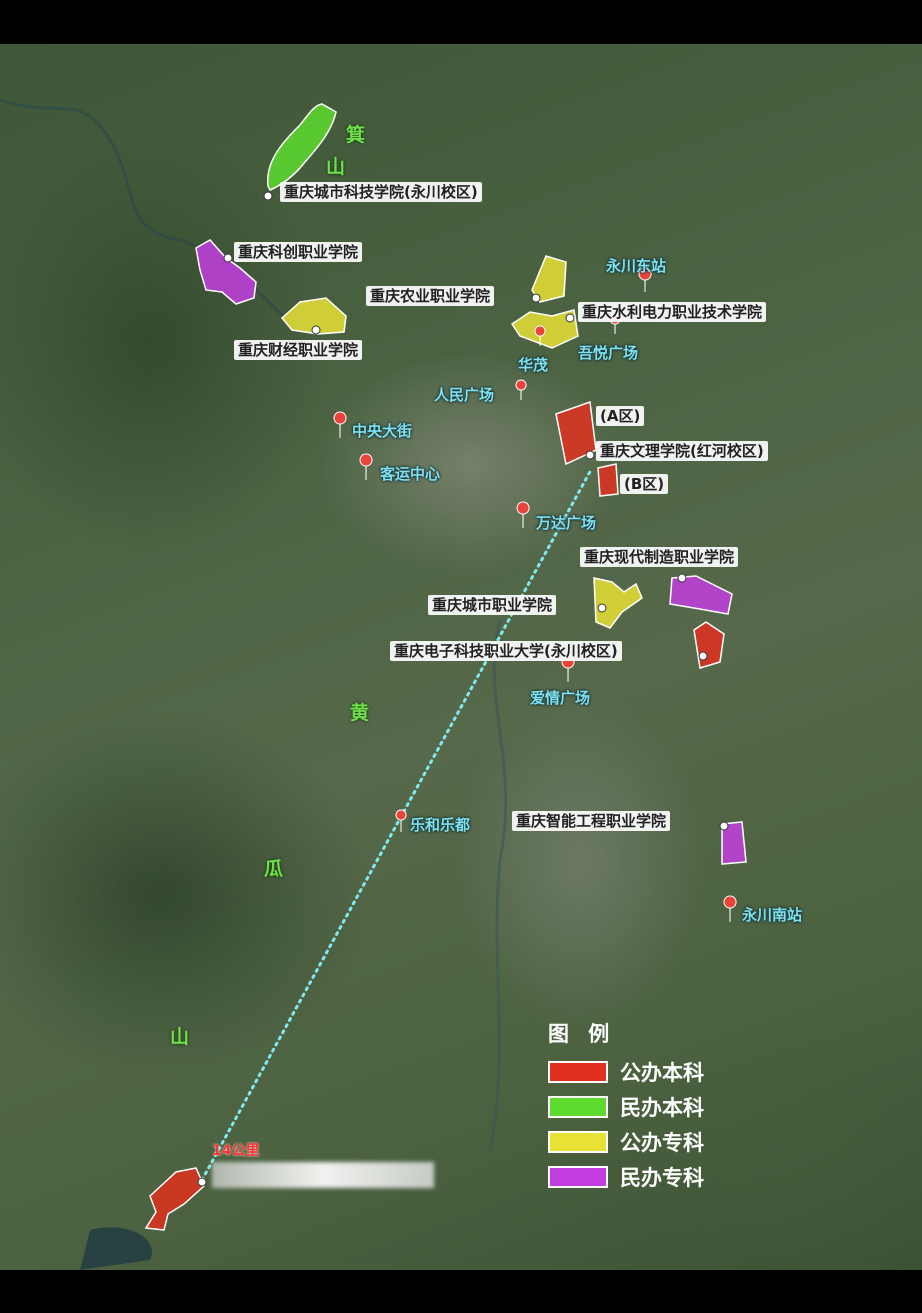 This screenshot has height=1313, width=922. Describe the element at coordinates (461, 22) in the screenshot. I see `top-black-bar` at that location.